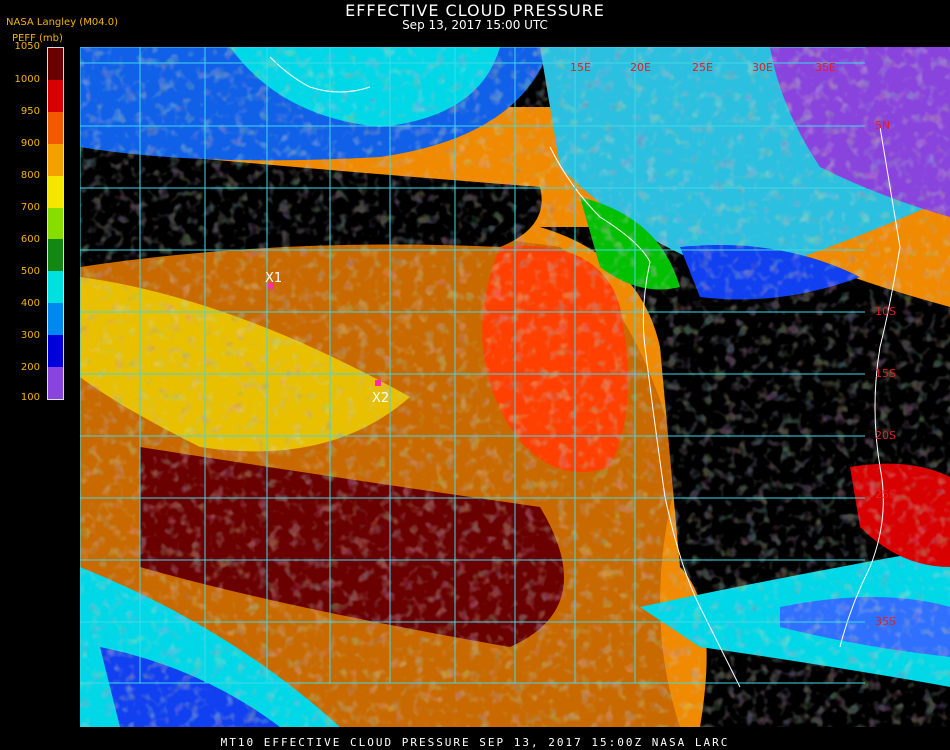  I want to click on colorbar-tick-label: 800, so click(30, 175).